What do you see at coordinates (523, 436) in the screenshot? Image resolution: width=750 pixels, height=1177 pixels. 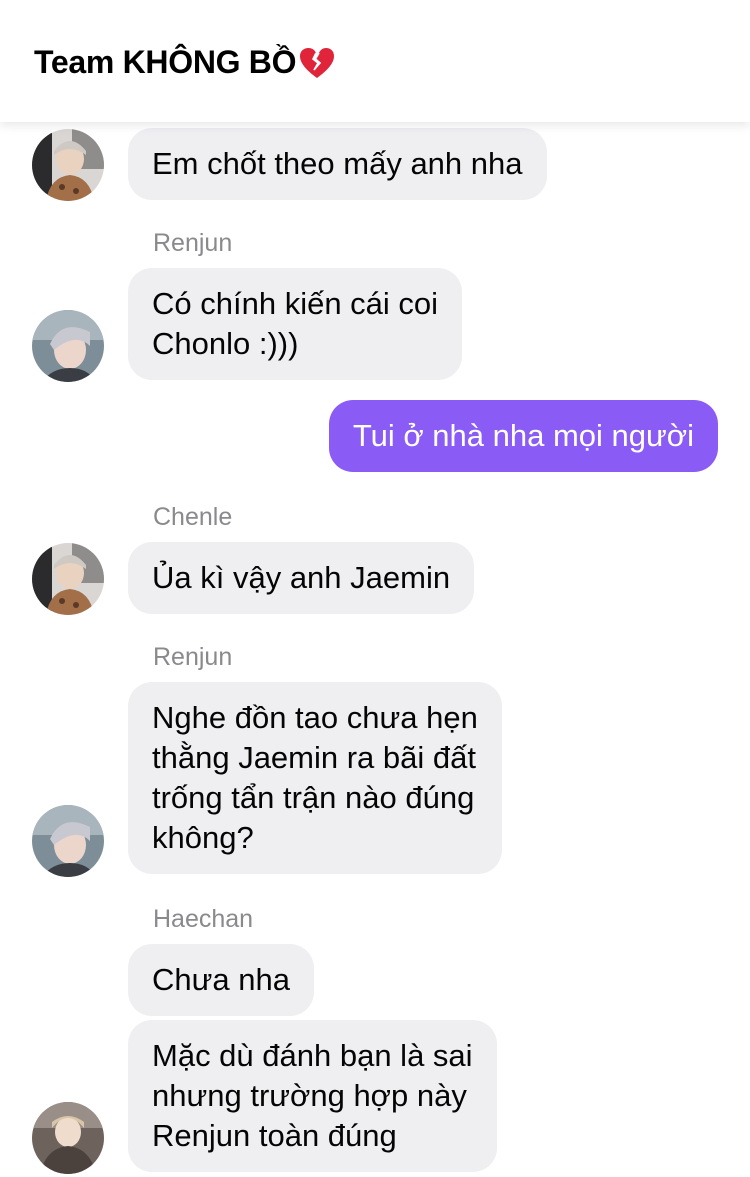 I see `outgoing-message-bubble: Tui ở nhà nha mọi người` at bounding box center [523, 436].